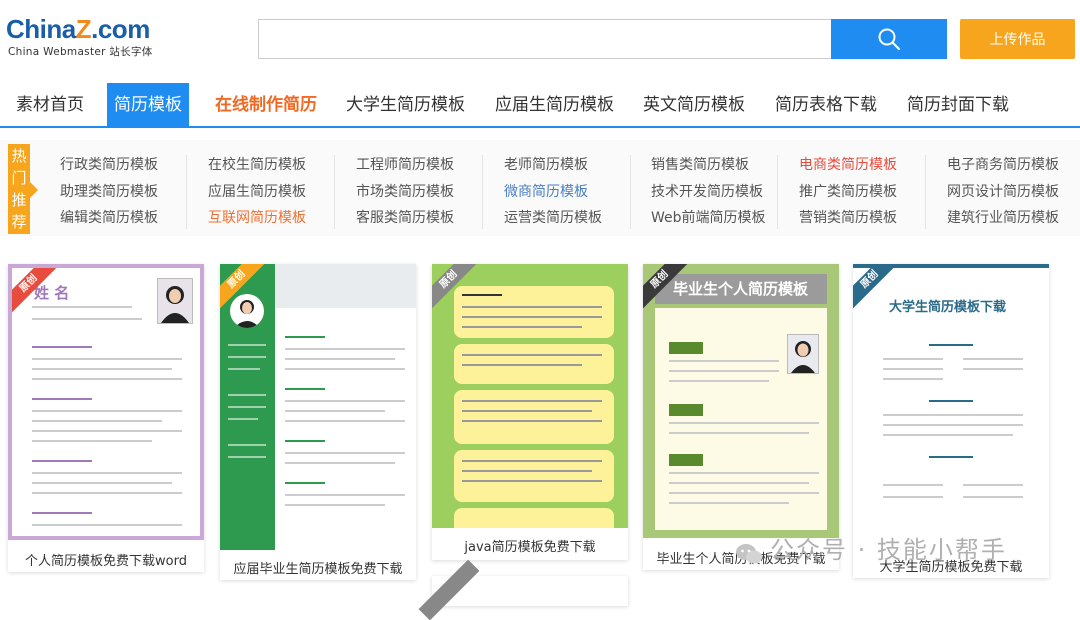  What do you see at coordinates (405, 192) in the screenshot?
I see `hot-link: 市场类简历模板` at bounding box center [405, 192].